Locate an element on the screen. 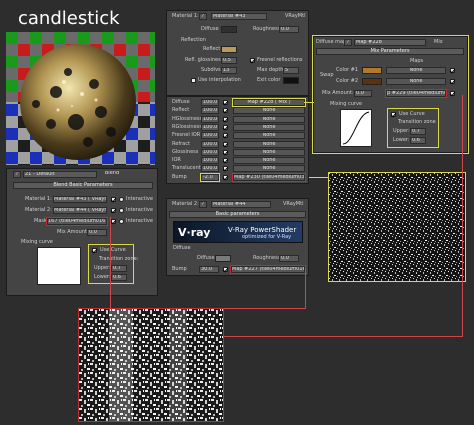 The height and width of the screenshot is (425, 474). material-picker-button: ⁄ is located at coordinates (17, 174).